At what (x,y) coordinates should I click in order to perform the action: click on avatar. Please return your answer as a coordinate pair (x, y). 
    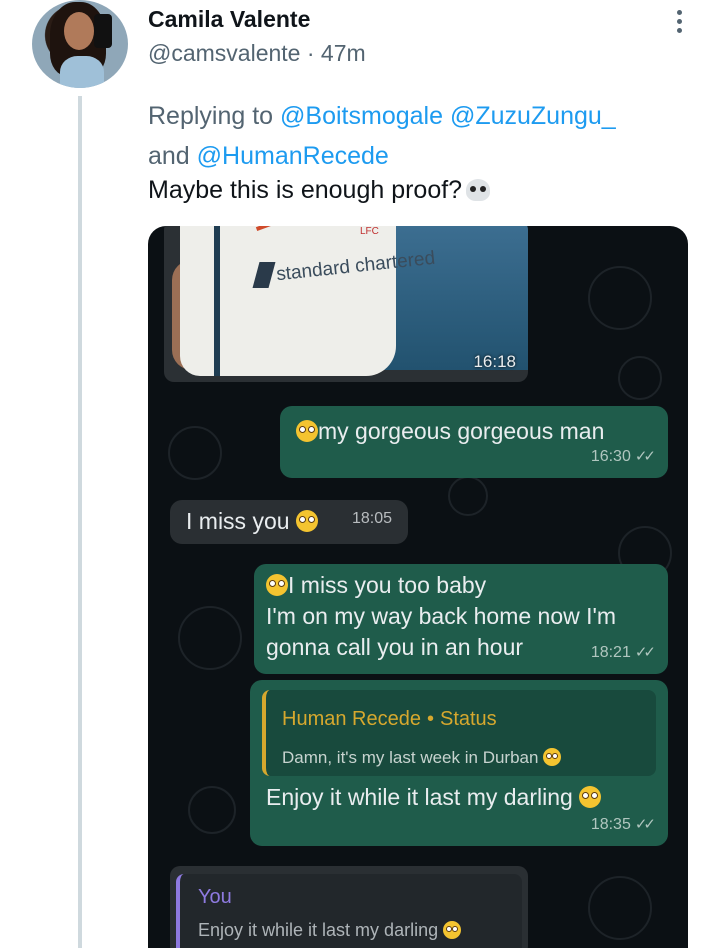
    Looking at the image, I should click on (80, 44).